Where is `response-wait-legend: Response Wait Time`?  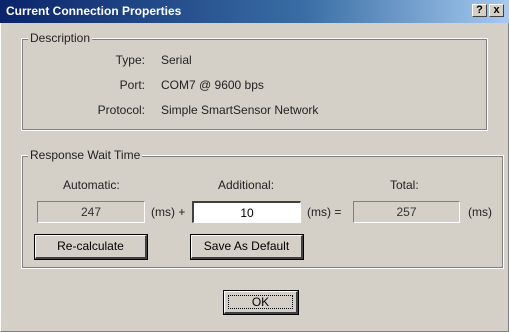 response-wait-legend: Response Wait Time is located at coordinates (85, 155).